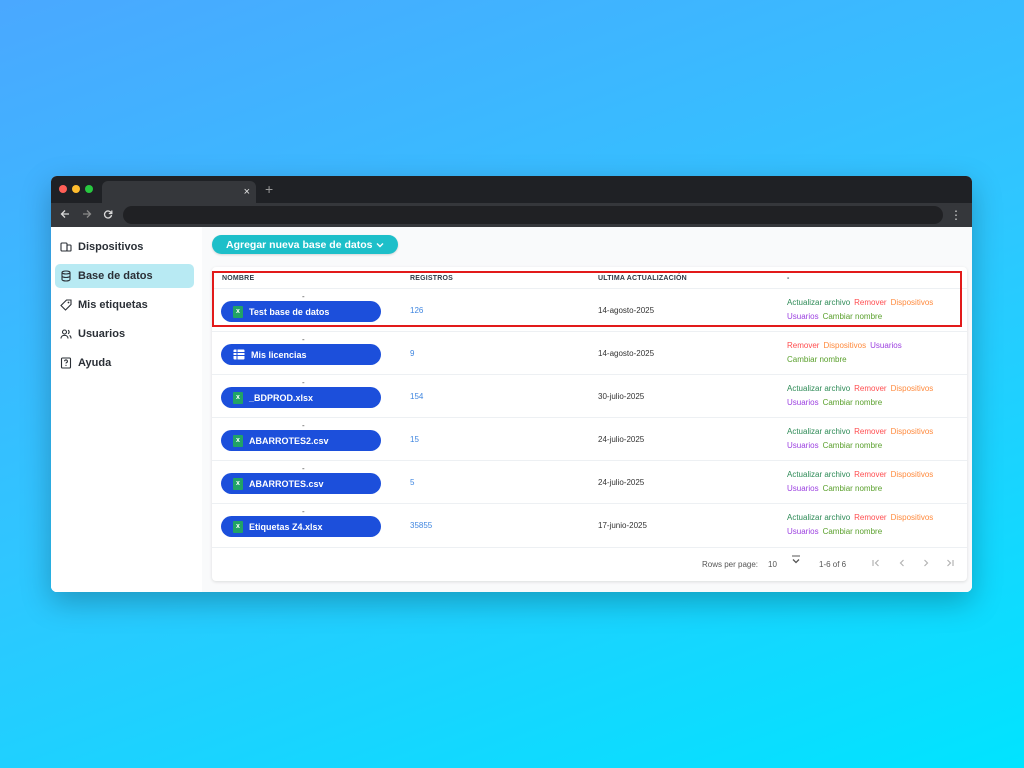 Image resolution: width=1024 pixels, height=768 pixels. I want to click on reload-icon, so click(108, 215).